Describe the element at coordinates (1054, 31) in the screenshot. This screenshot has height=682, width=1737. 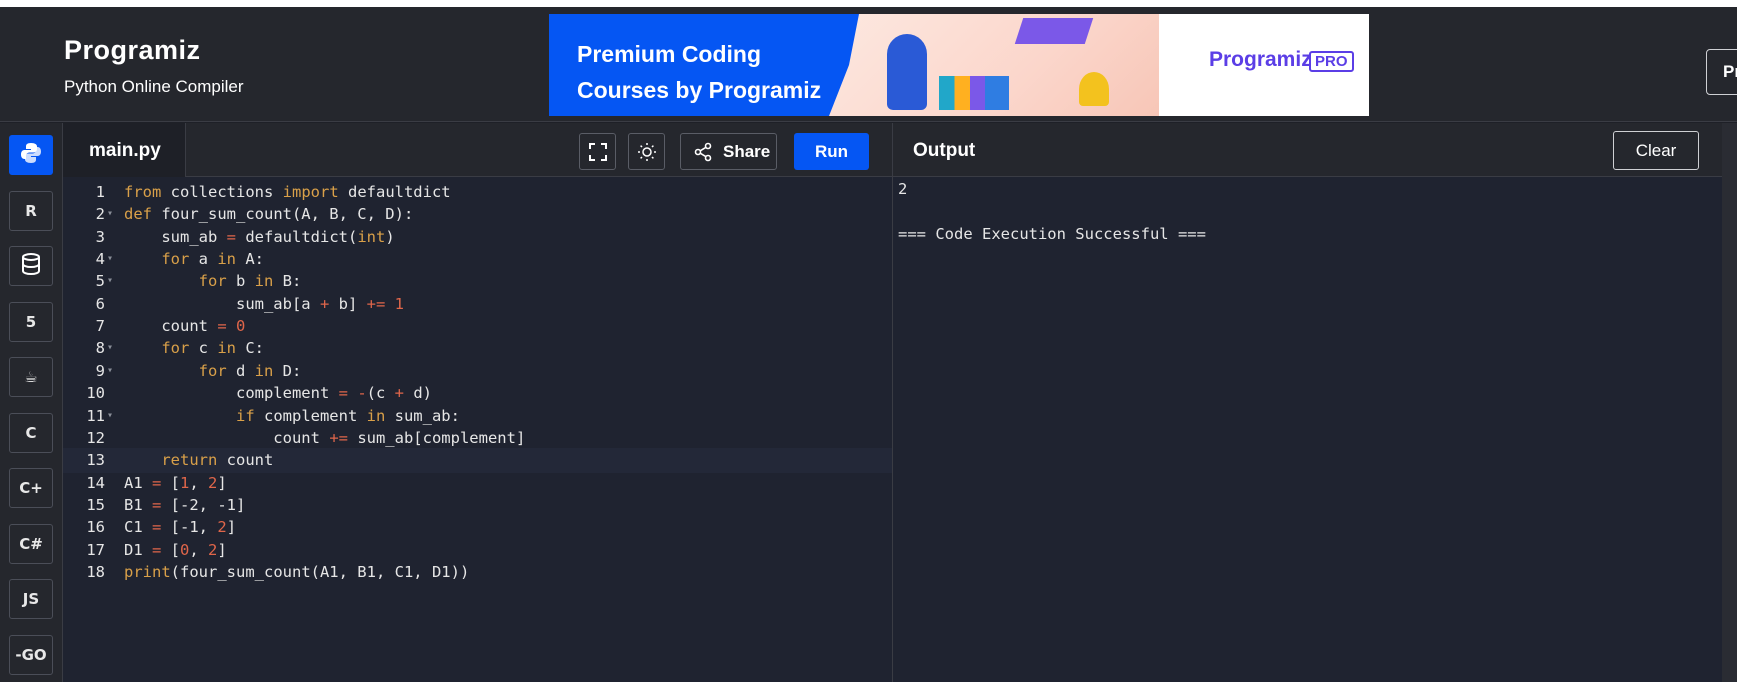
I see `graduation-cap-icon` at that location.